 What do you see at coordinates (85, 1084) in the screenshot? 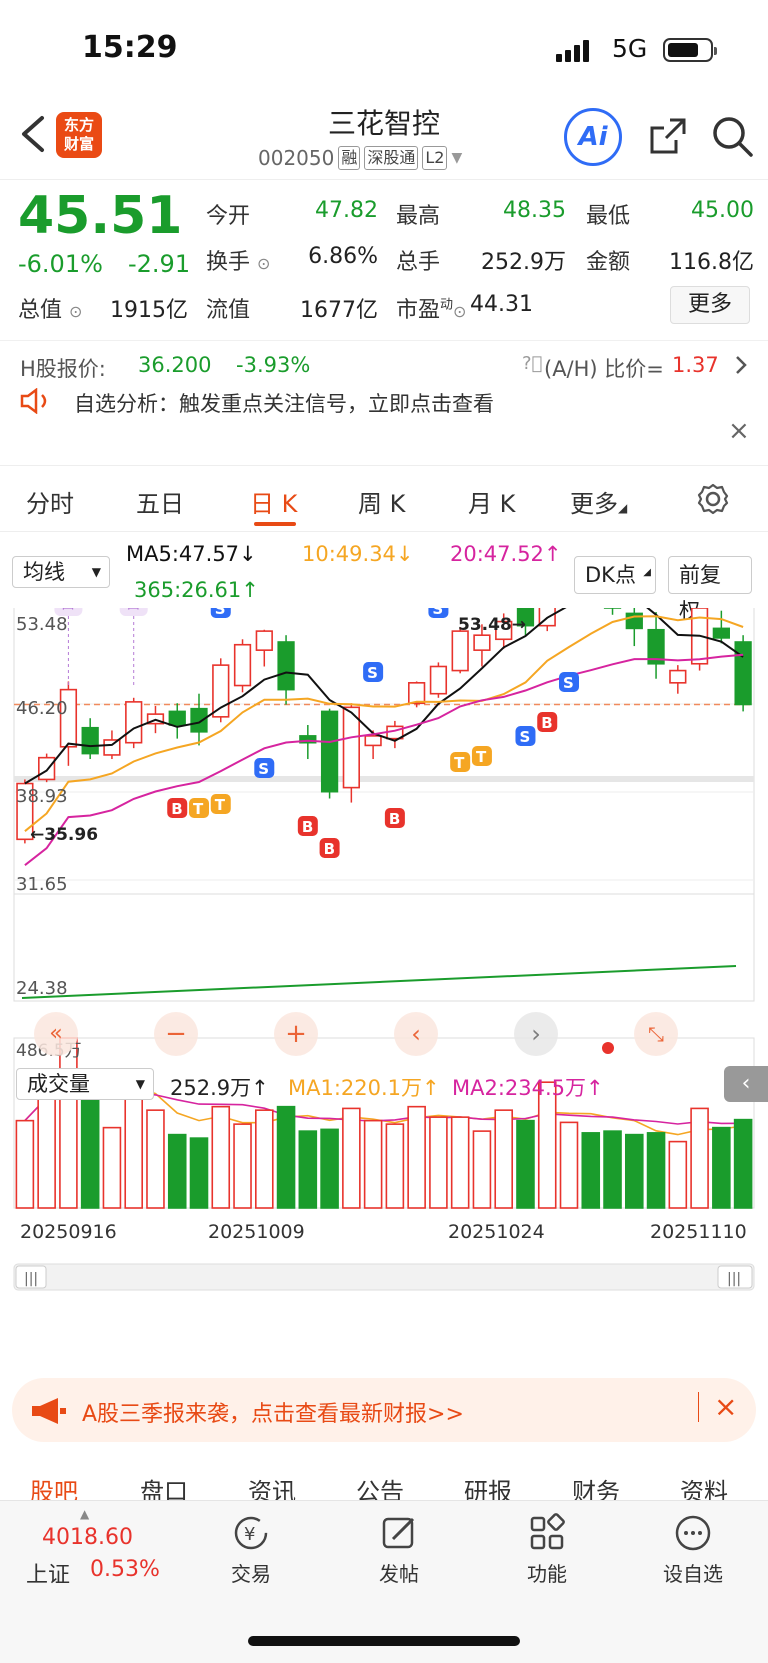
I see `volume-indicator-select: 成交量 ▼` at bounding box center [85, 1084].